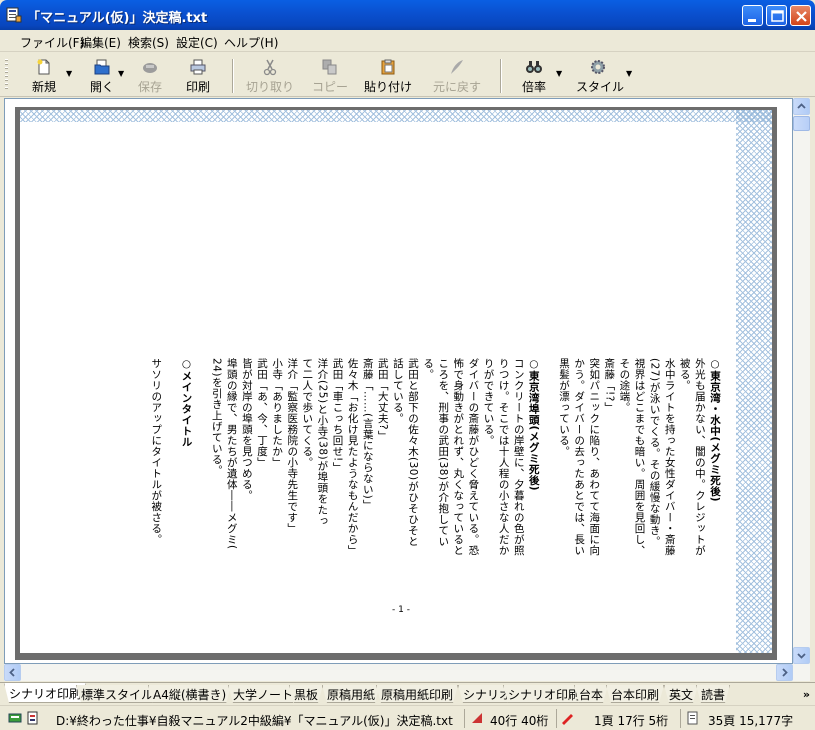 This screenshot has width=815, height=730. Describe the element at coordinates (754, 381) in the screenshot. I see `page-margin-right` at that location.